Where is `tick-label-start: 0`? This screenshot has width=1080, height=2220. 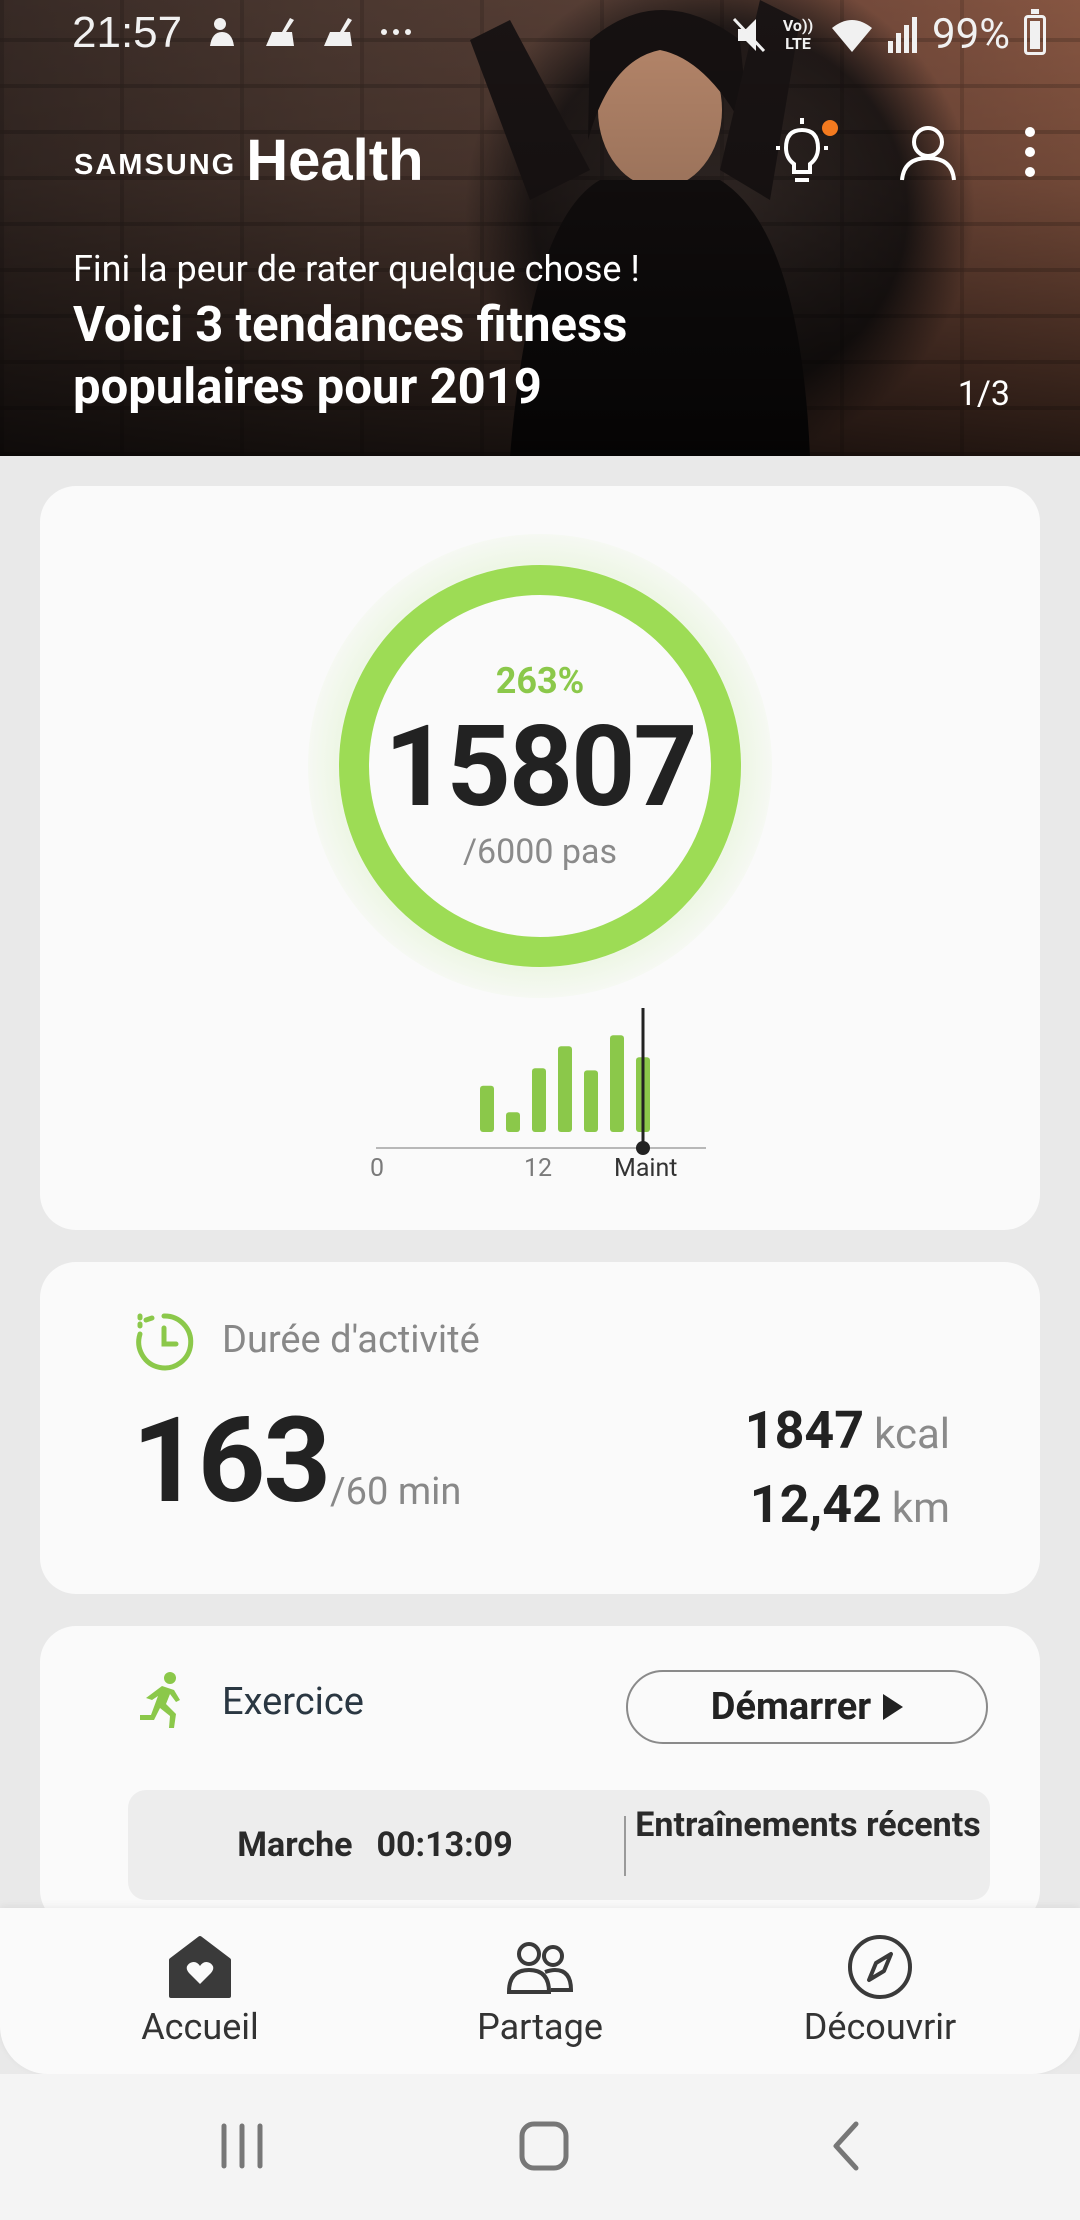 tick-label-start: 0 is located at coordinates (377, 1168).